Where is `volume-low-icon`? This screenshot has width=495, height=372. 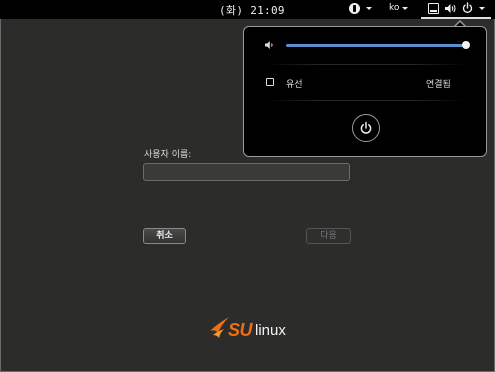
volume-low-icon is located at coordinates (269, 45).